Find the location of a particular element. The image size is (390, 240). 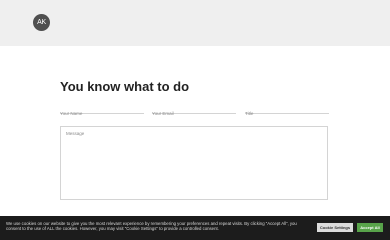

name-field is located at coordinates (102, 113).